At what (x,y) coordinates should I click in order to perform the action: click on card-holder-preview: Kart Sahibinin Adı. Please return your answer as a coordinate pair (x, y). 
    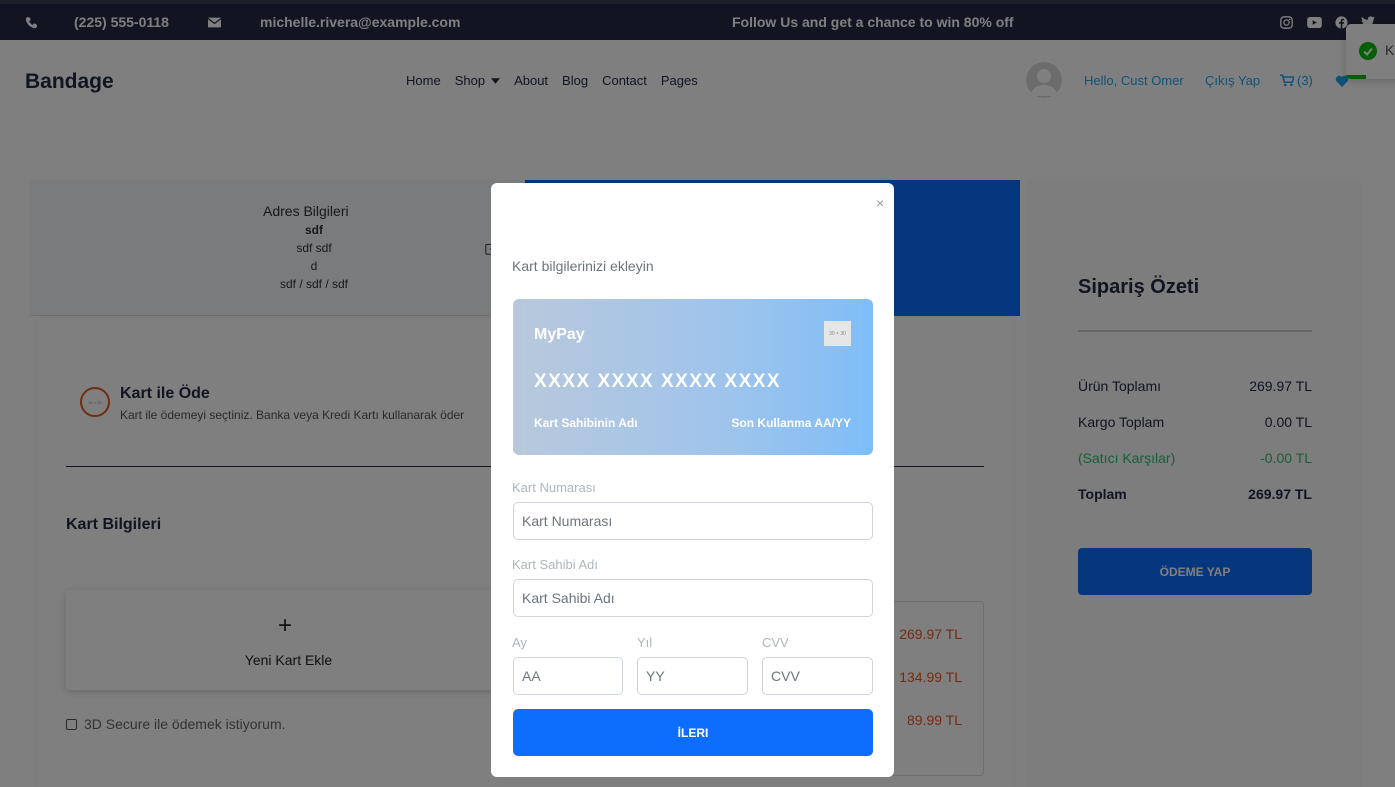
    Looking at the image, I should click on (586, 423).